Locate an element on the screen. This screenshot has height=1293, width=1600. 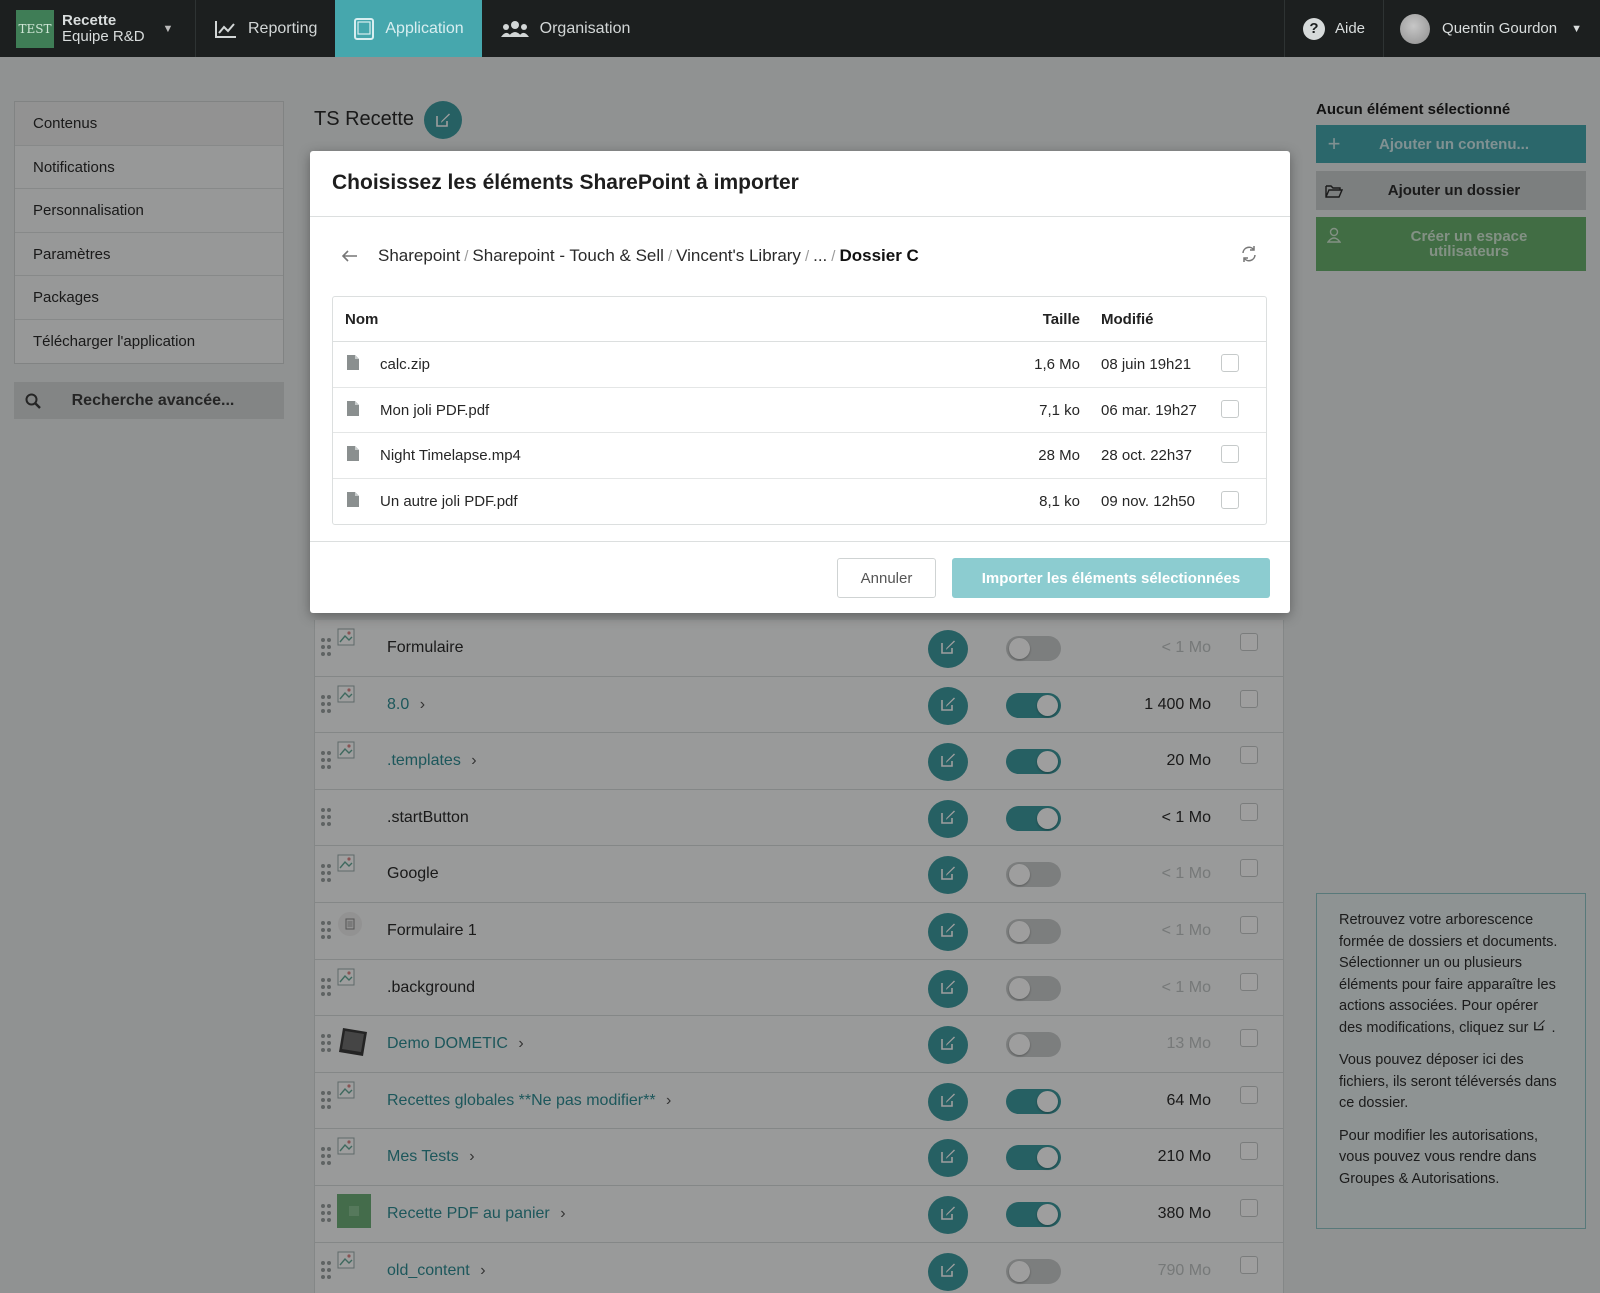
nav-reporting-label: Reporting is located at coordinates (283, 28).